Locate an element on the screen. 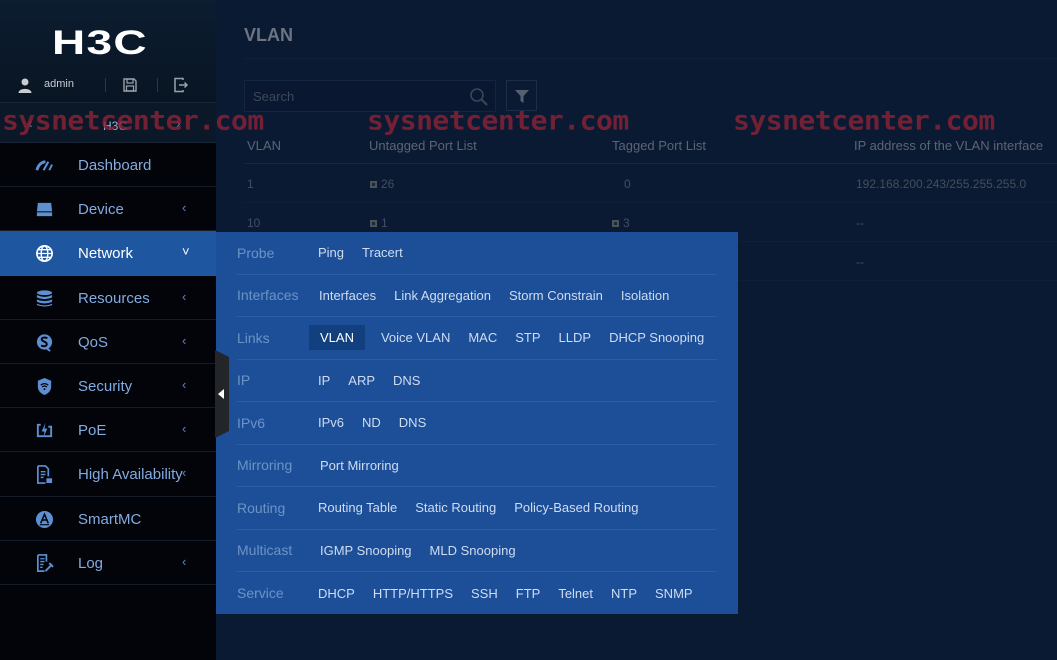  menu-row-ip: IP IP ARP DNS is located at coordinates (477, 381).